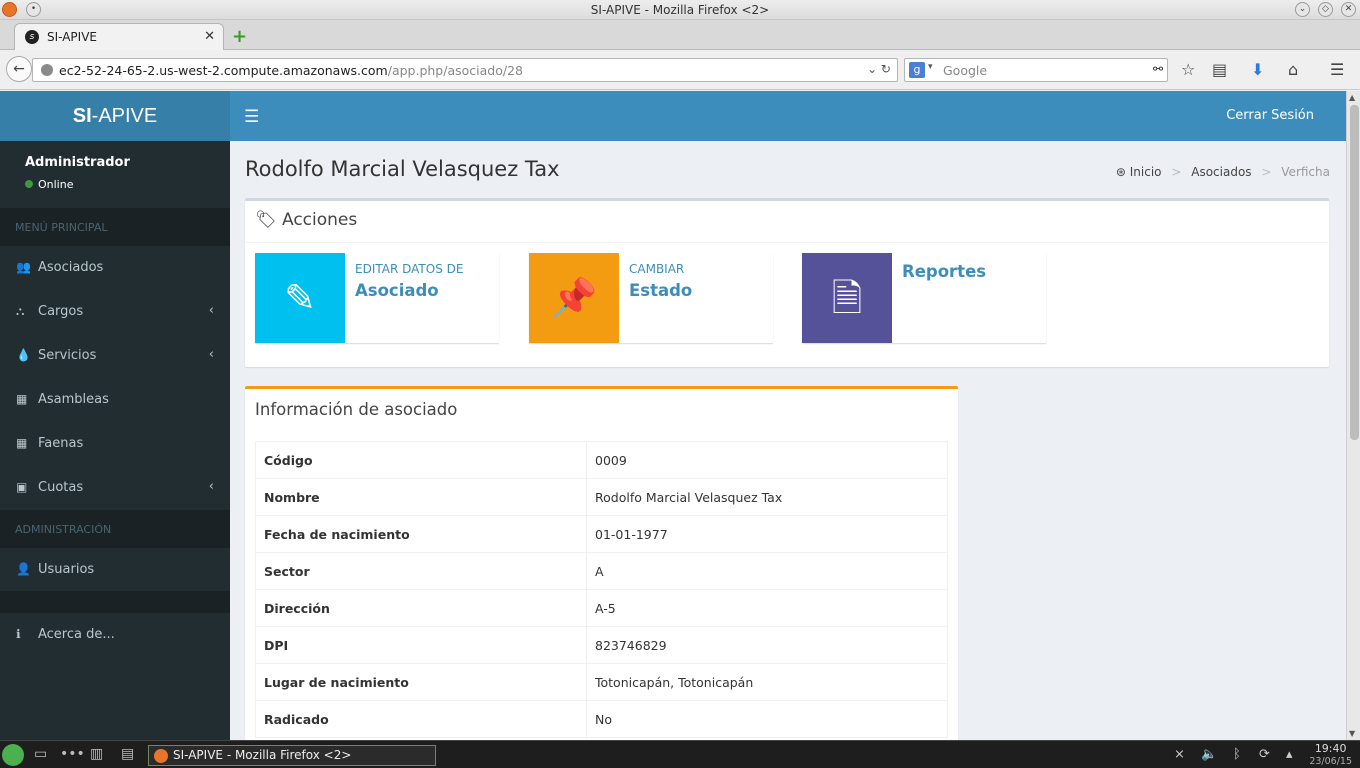 This screenshot has height=768, width=1360. What do you see at coordinates (1352, 97) in the screenshot?
I see `scroll-up-icon: ▲` at bounding box center [1352, 97].